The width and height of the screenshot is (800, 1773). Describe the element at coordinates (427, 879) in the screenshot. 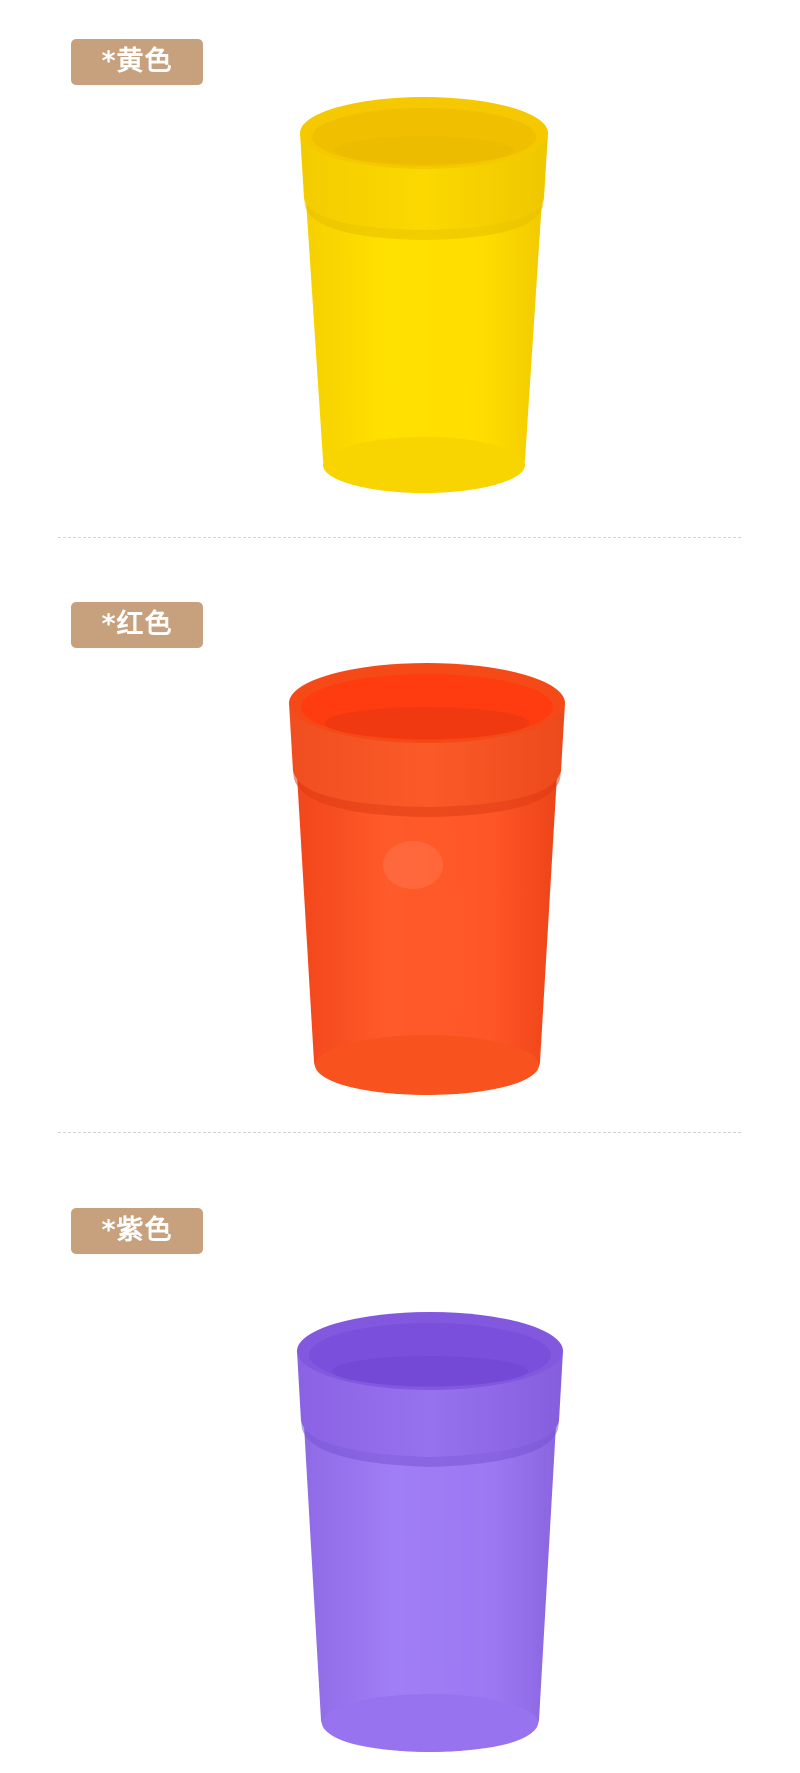

I see `red-cup-image` at that location.